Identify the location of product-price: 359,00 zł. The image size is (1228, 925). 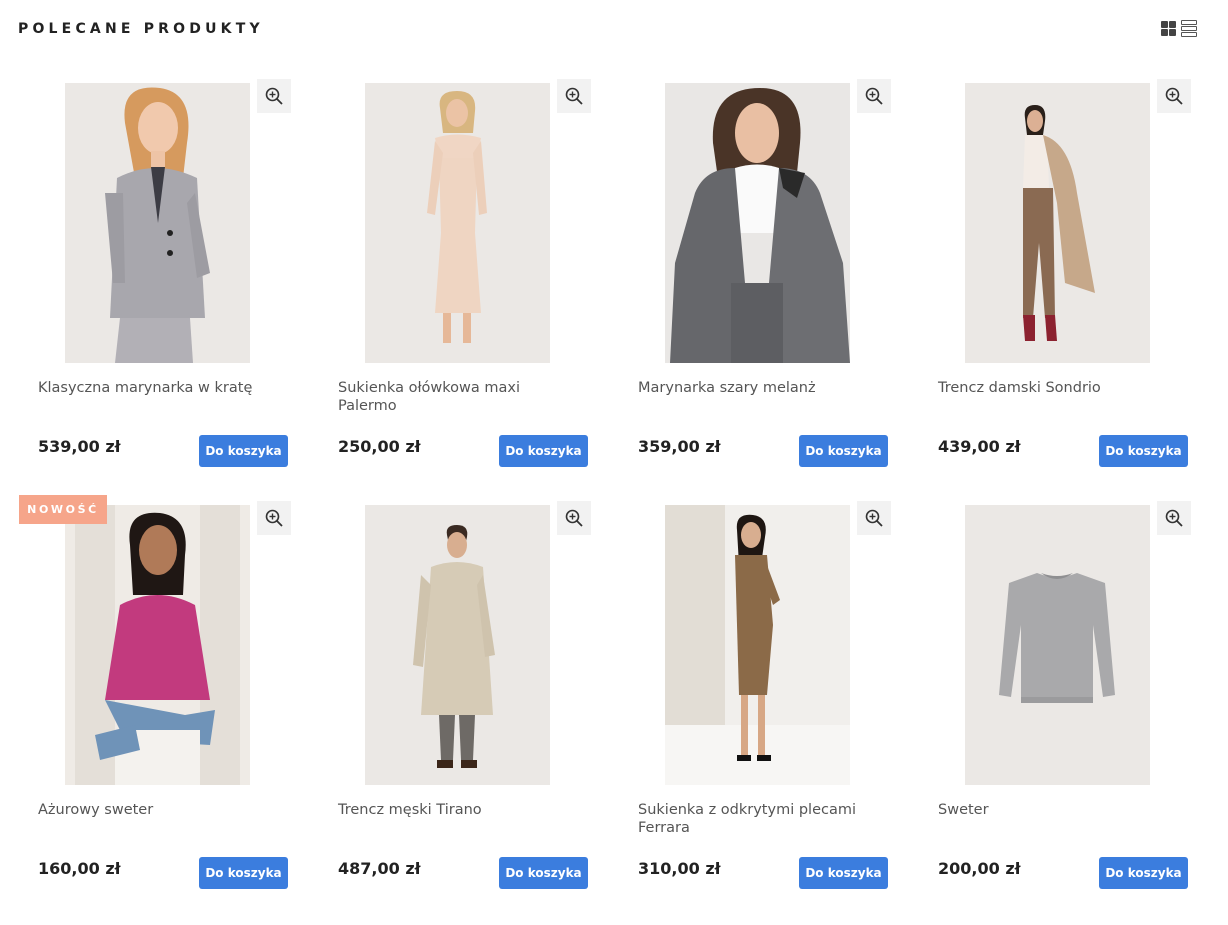
(679, 446).